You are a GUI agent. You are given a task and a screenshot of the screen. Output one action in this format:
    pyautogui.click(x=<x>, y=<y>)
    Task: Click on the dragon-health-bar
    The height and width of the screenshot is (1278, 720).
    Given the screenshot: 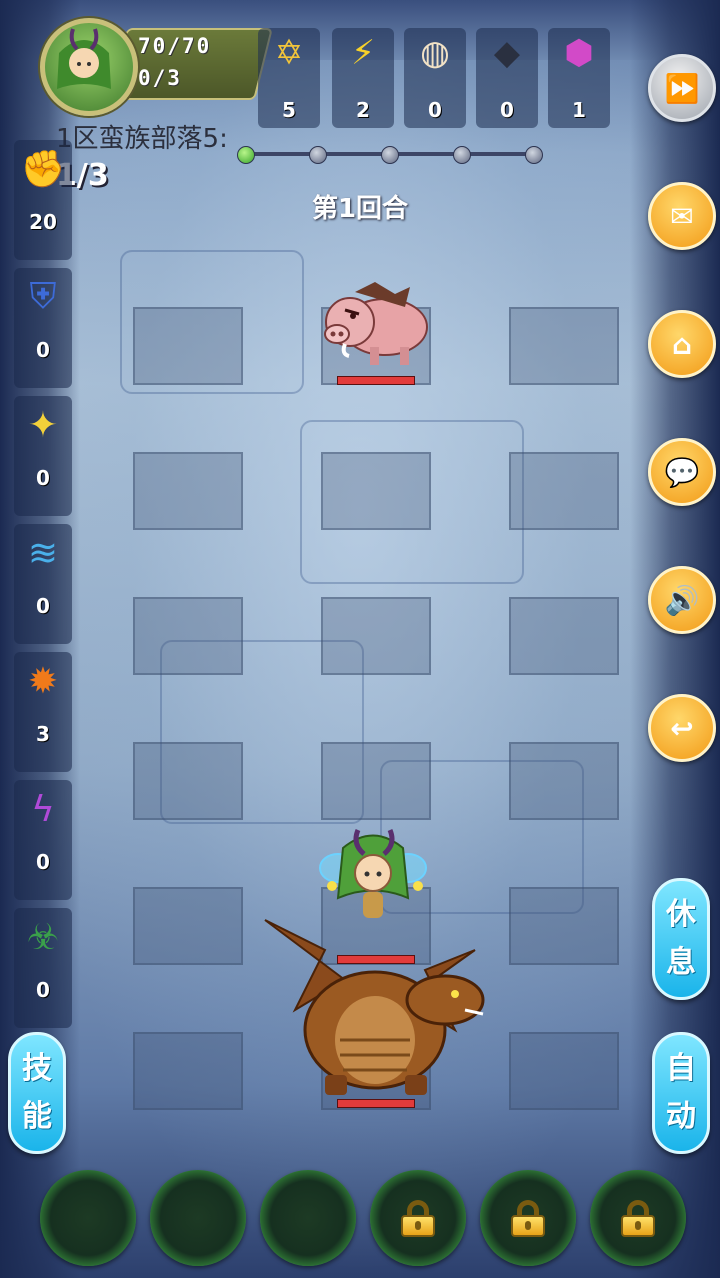 What is the action you would take?
    pyautogui.click(x=376, y=1103)
    